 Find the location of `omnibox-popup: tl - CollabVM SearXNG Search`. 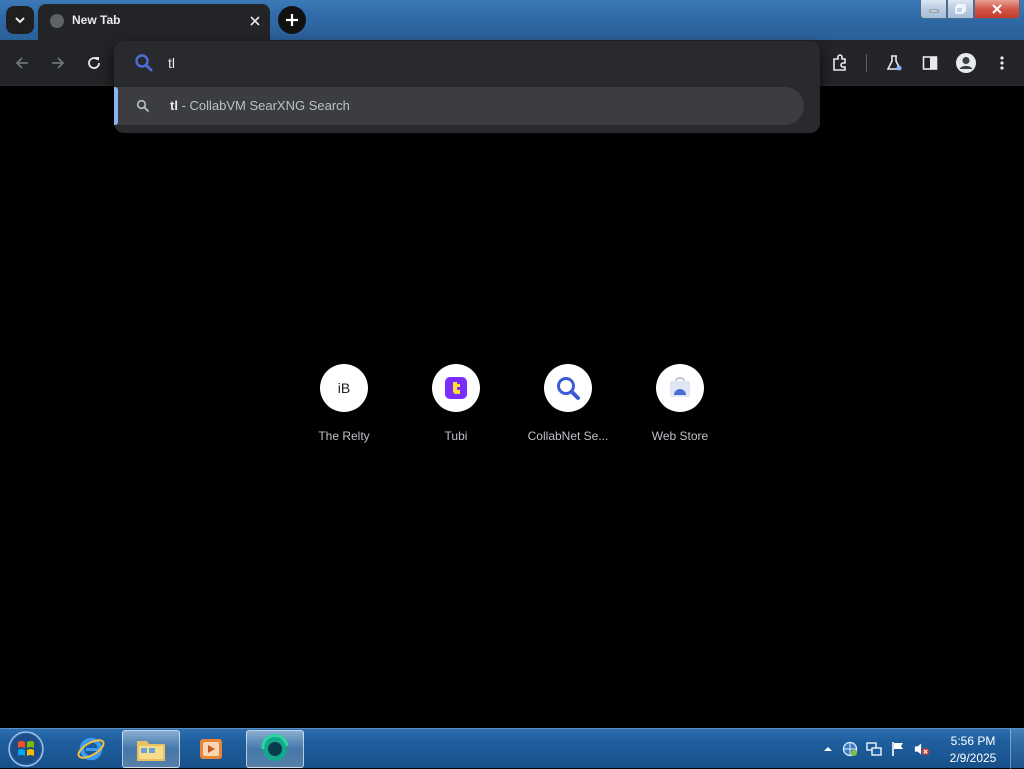

omnibox-popup: tl - CollabVM SearXNG Search is located at coordinates (467, 87).